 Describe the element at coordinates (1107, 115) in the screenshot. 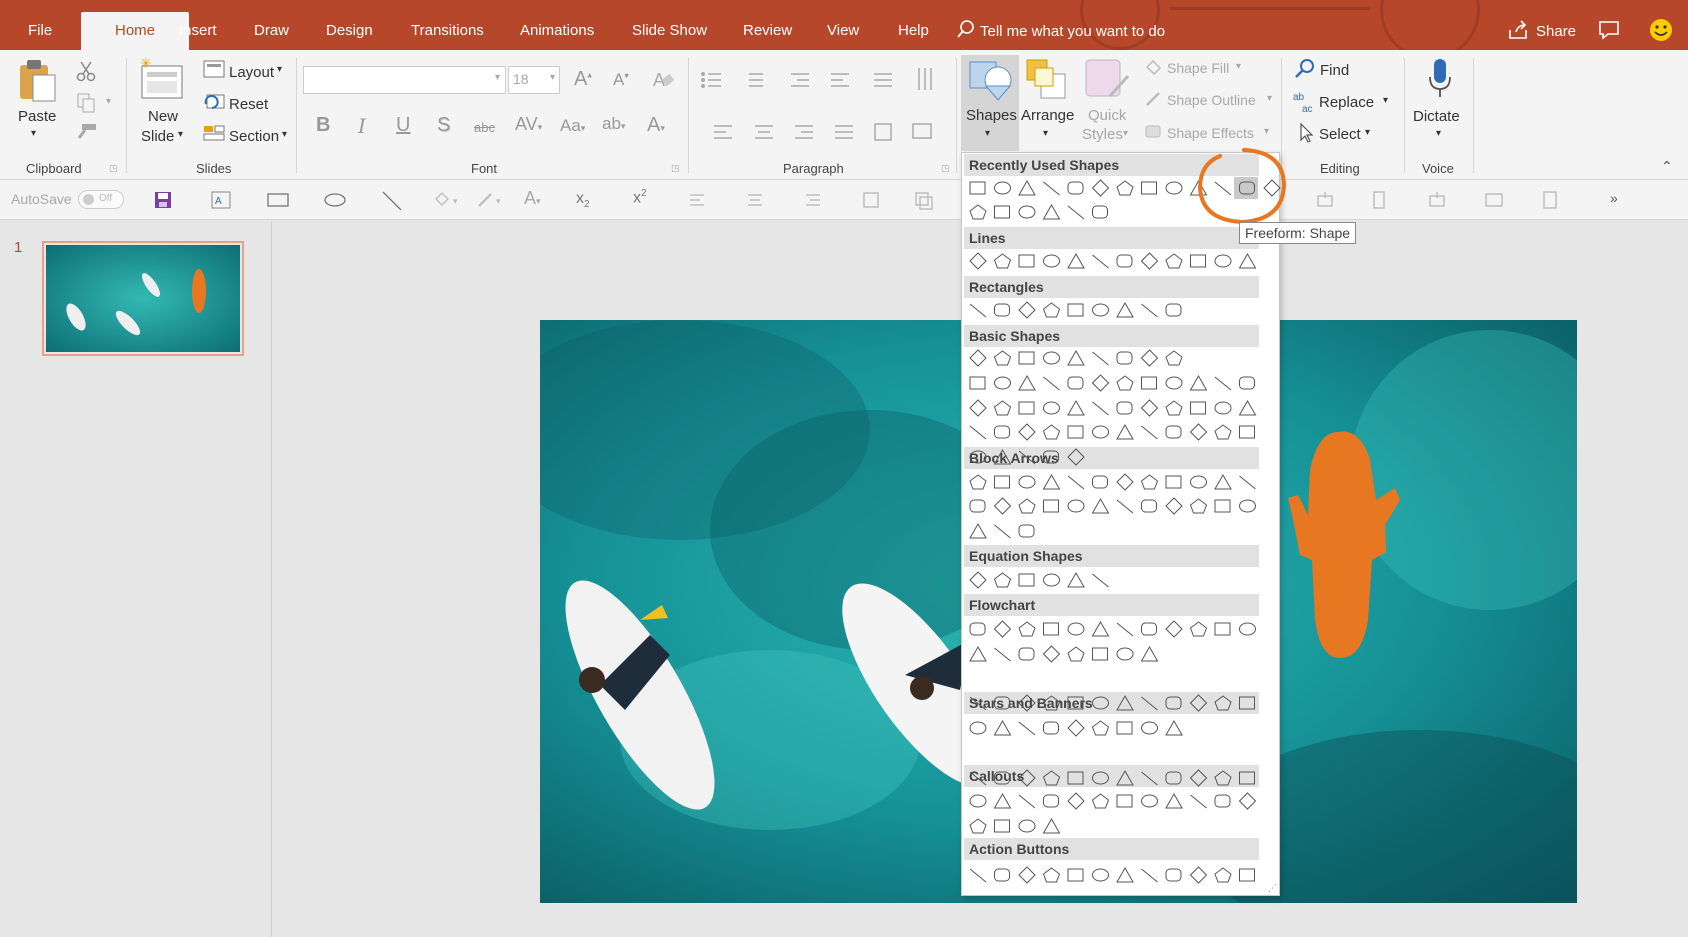

I see `quick-styles-button-line1: Quick` at that location.